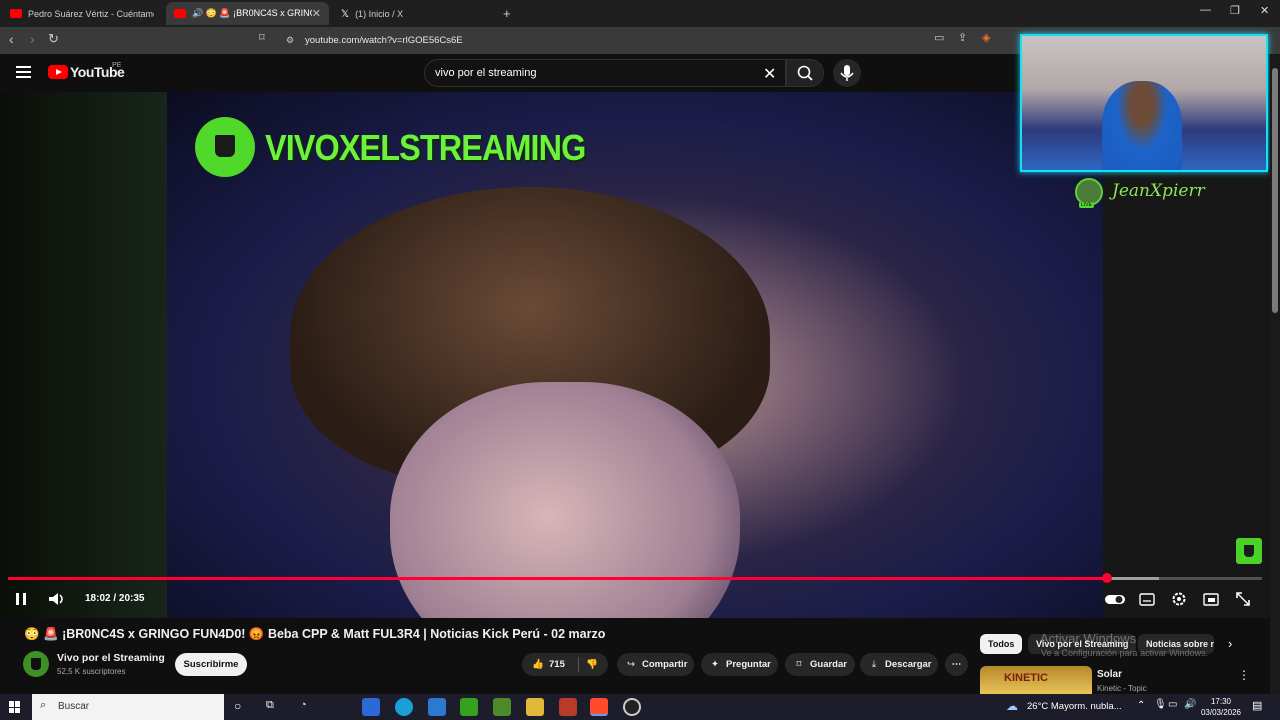  Describe the element at coordinates (1205, 10) in the screenshot. I see `minimize-icon: —` at that location.